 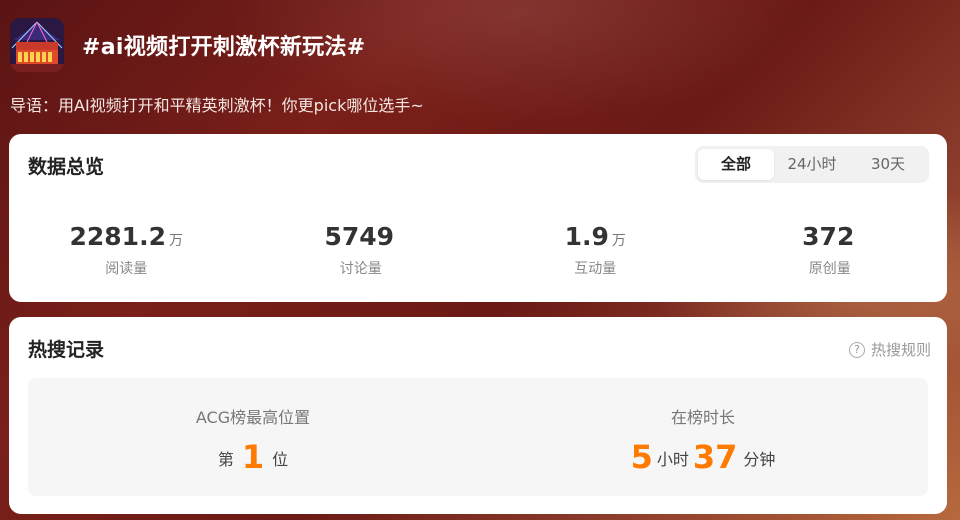 I want to click on stat-originals-value-wrap: 372, so click(x=830, y=239).